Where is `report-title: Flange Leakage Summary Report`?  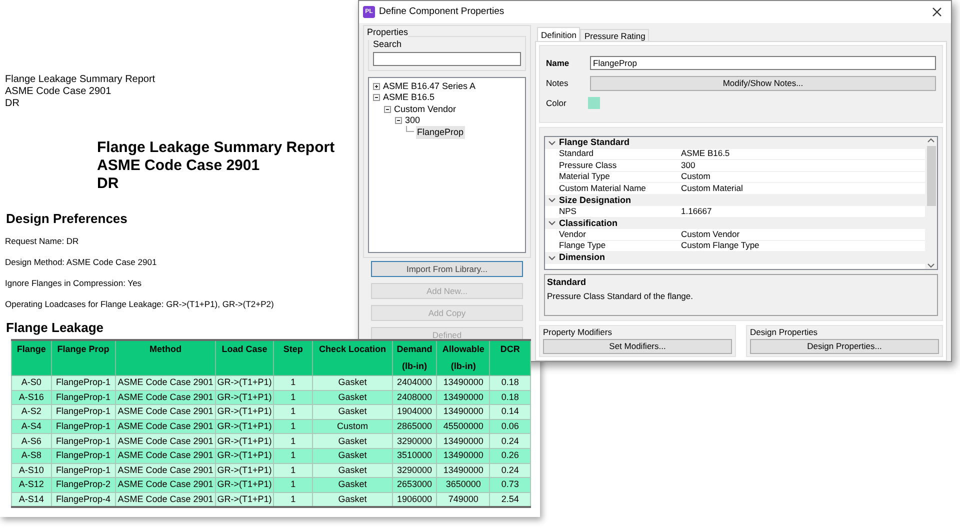 report-title: Flange Leakage Summary Report is located at coordinates (216, 148).